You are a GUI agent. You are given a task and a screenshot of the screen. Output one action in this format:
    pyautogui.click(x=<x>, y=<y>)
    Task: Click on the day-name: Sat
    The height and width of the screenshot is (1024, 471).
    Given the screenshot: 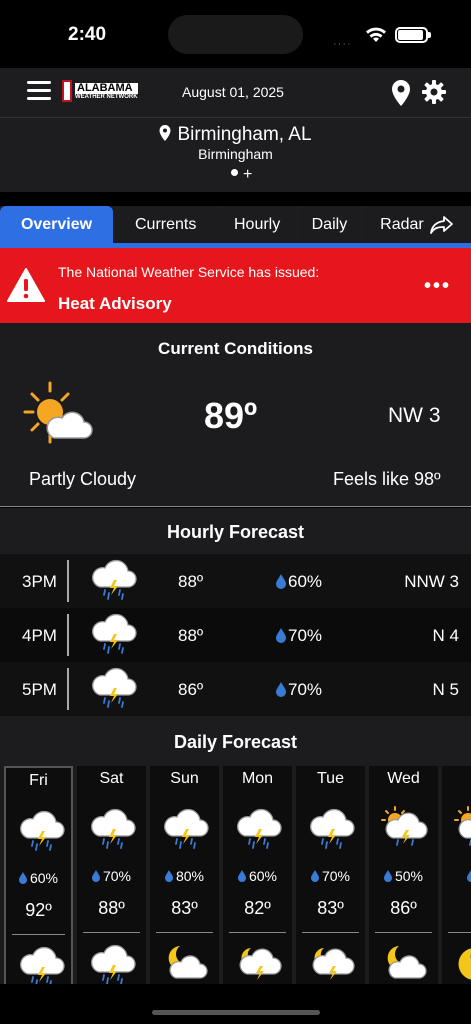 What is the action you would take?
    pyautogui.click(x=111, y=778)
    